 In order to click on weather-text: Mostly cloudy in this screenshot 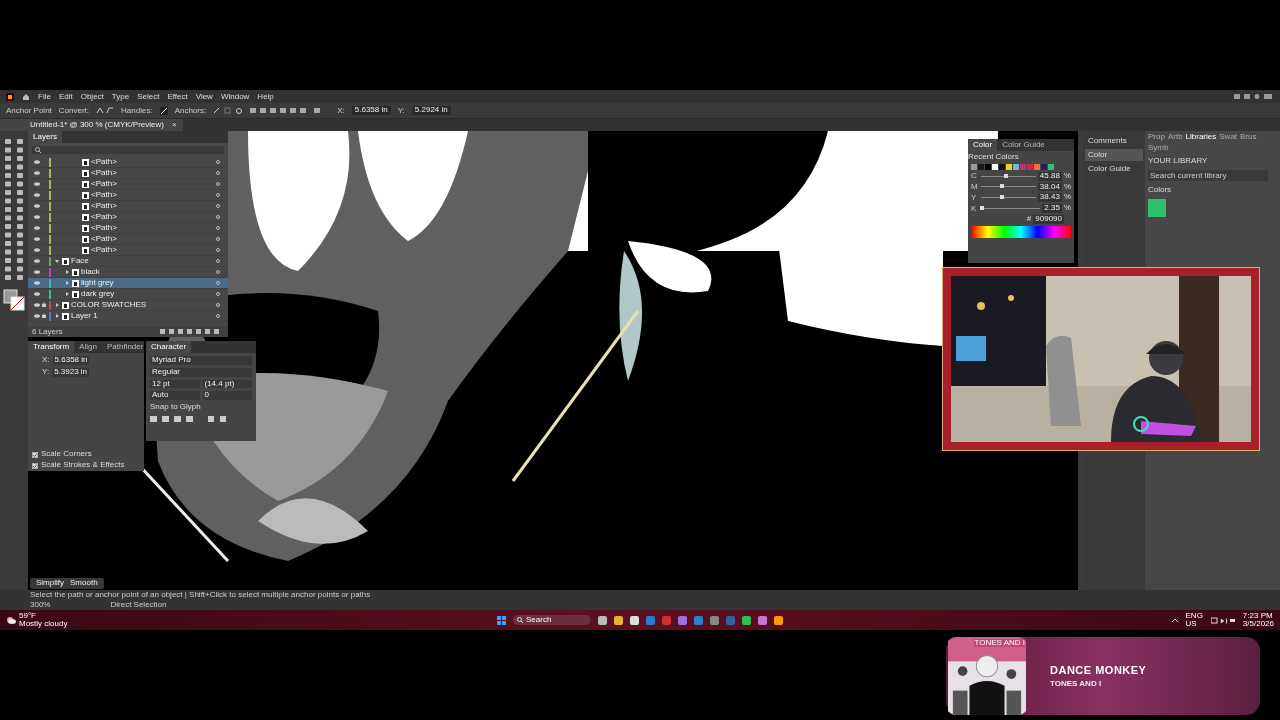, I will do `click(43, 624)`.